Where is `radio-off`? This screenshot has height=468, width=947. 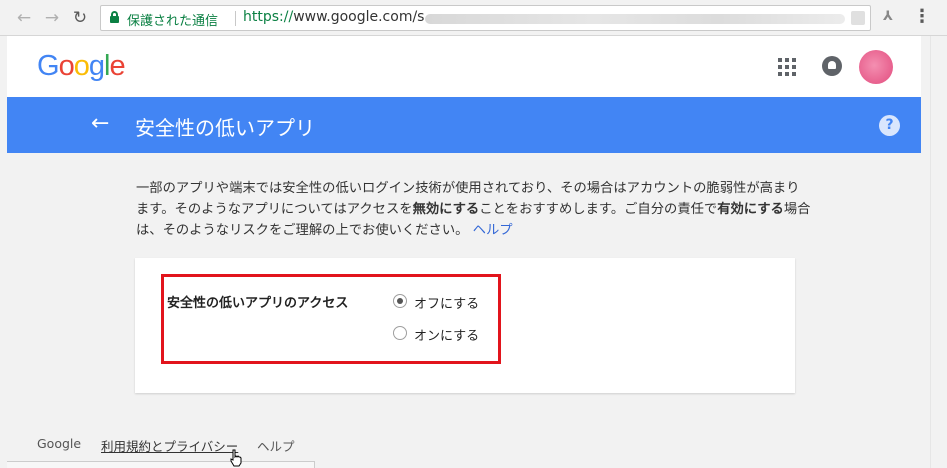
radio-off is located at coordinates (400, 301).